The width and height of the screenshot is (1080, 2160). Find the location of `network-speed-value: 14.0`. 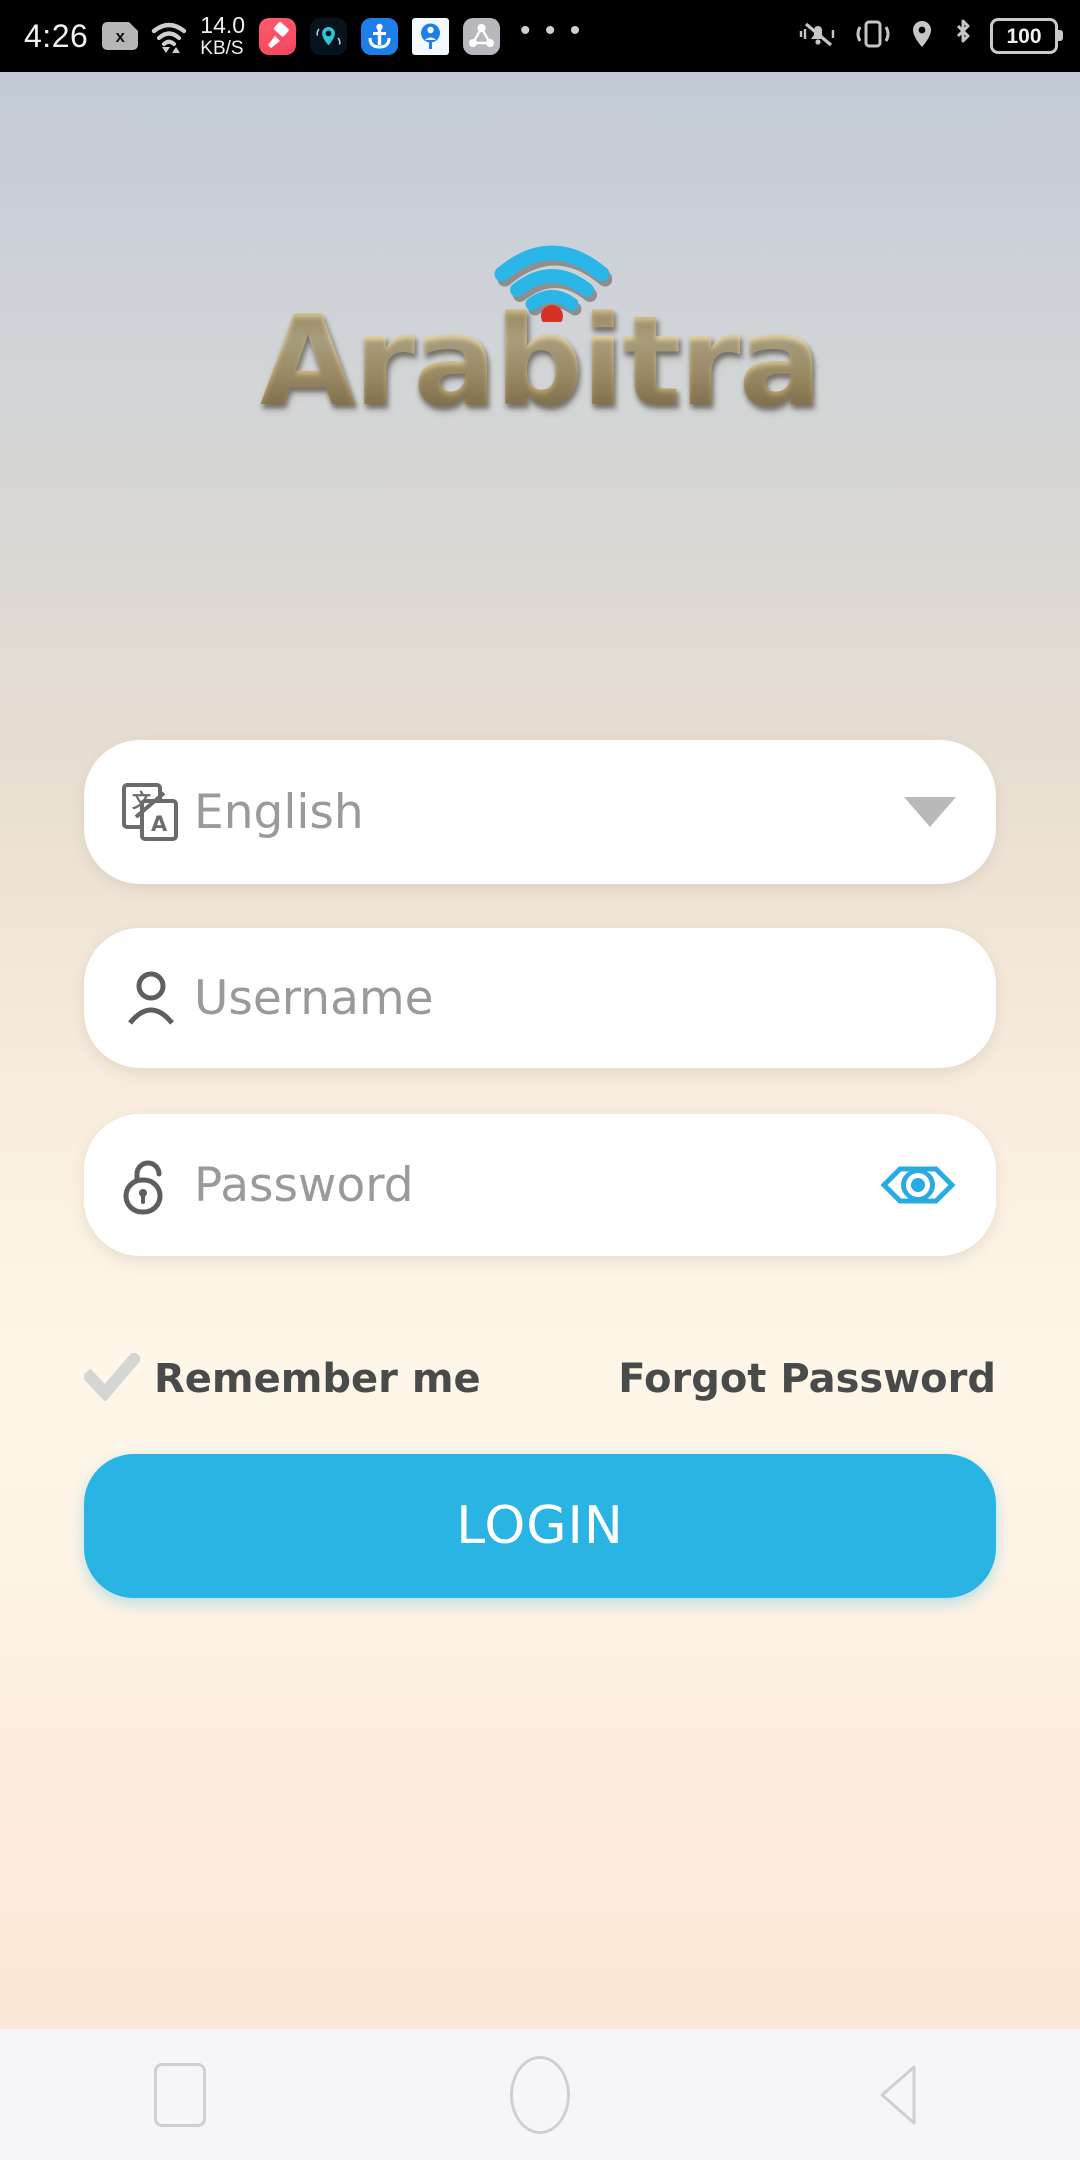

network-speed-value: 14.0 is located at coordinates (223, 25).